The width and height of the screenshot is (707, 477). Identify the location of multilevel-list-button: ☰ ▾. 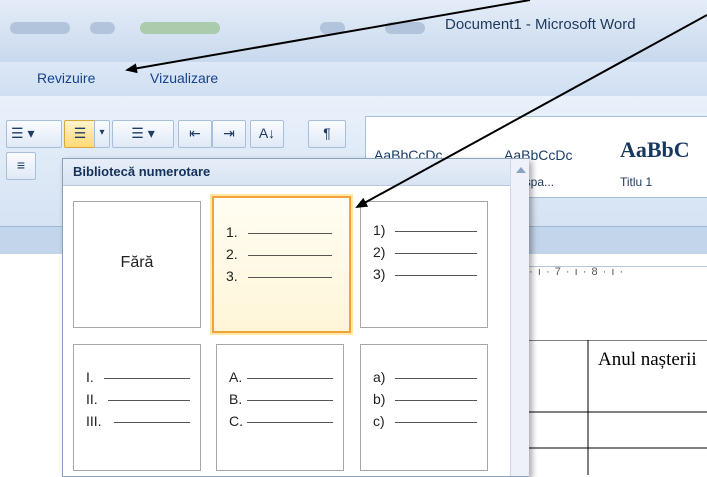
(143, 134).